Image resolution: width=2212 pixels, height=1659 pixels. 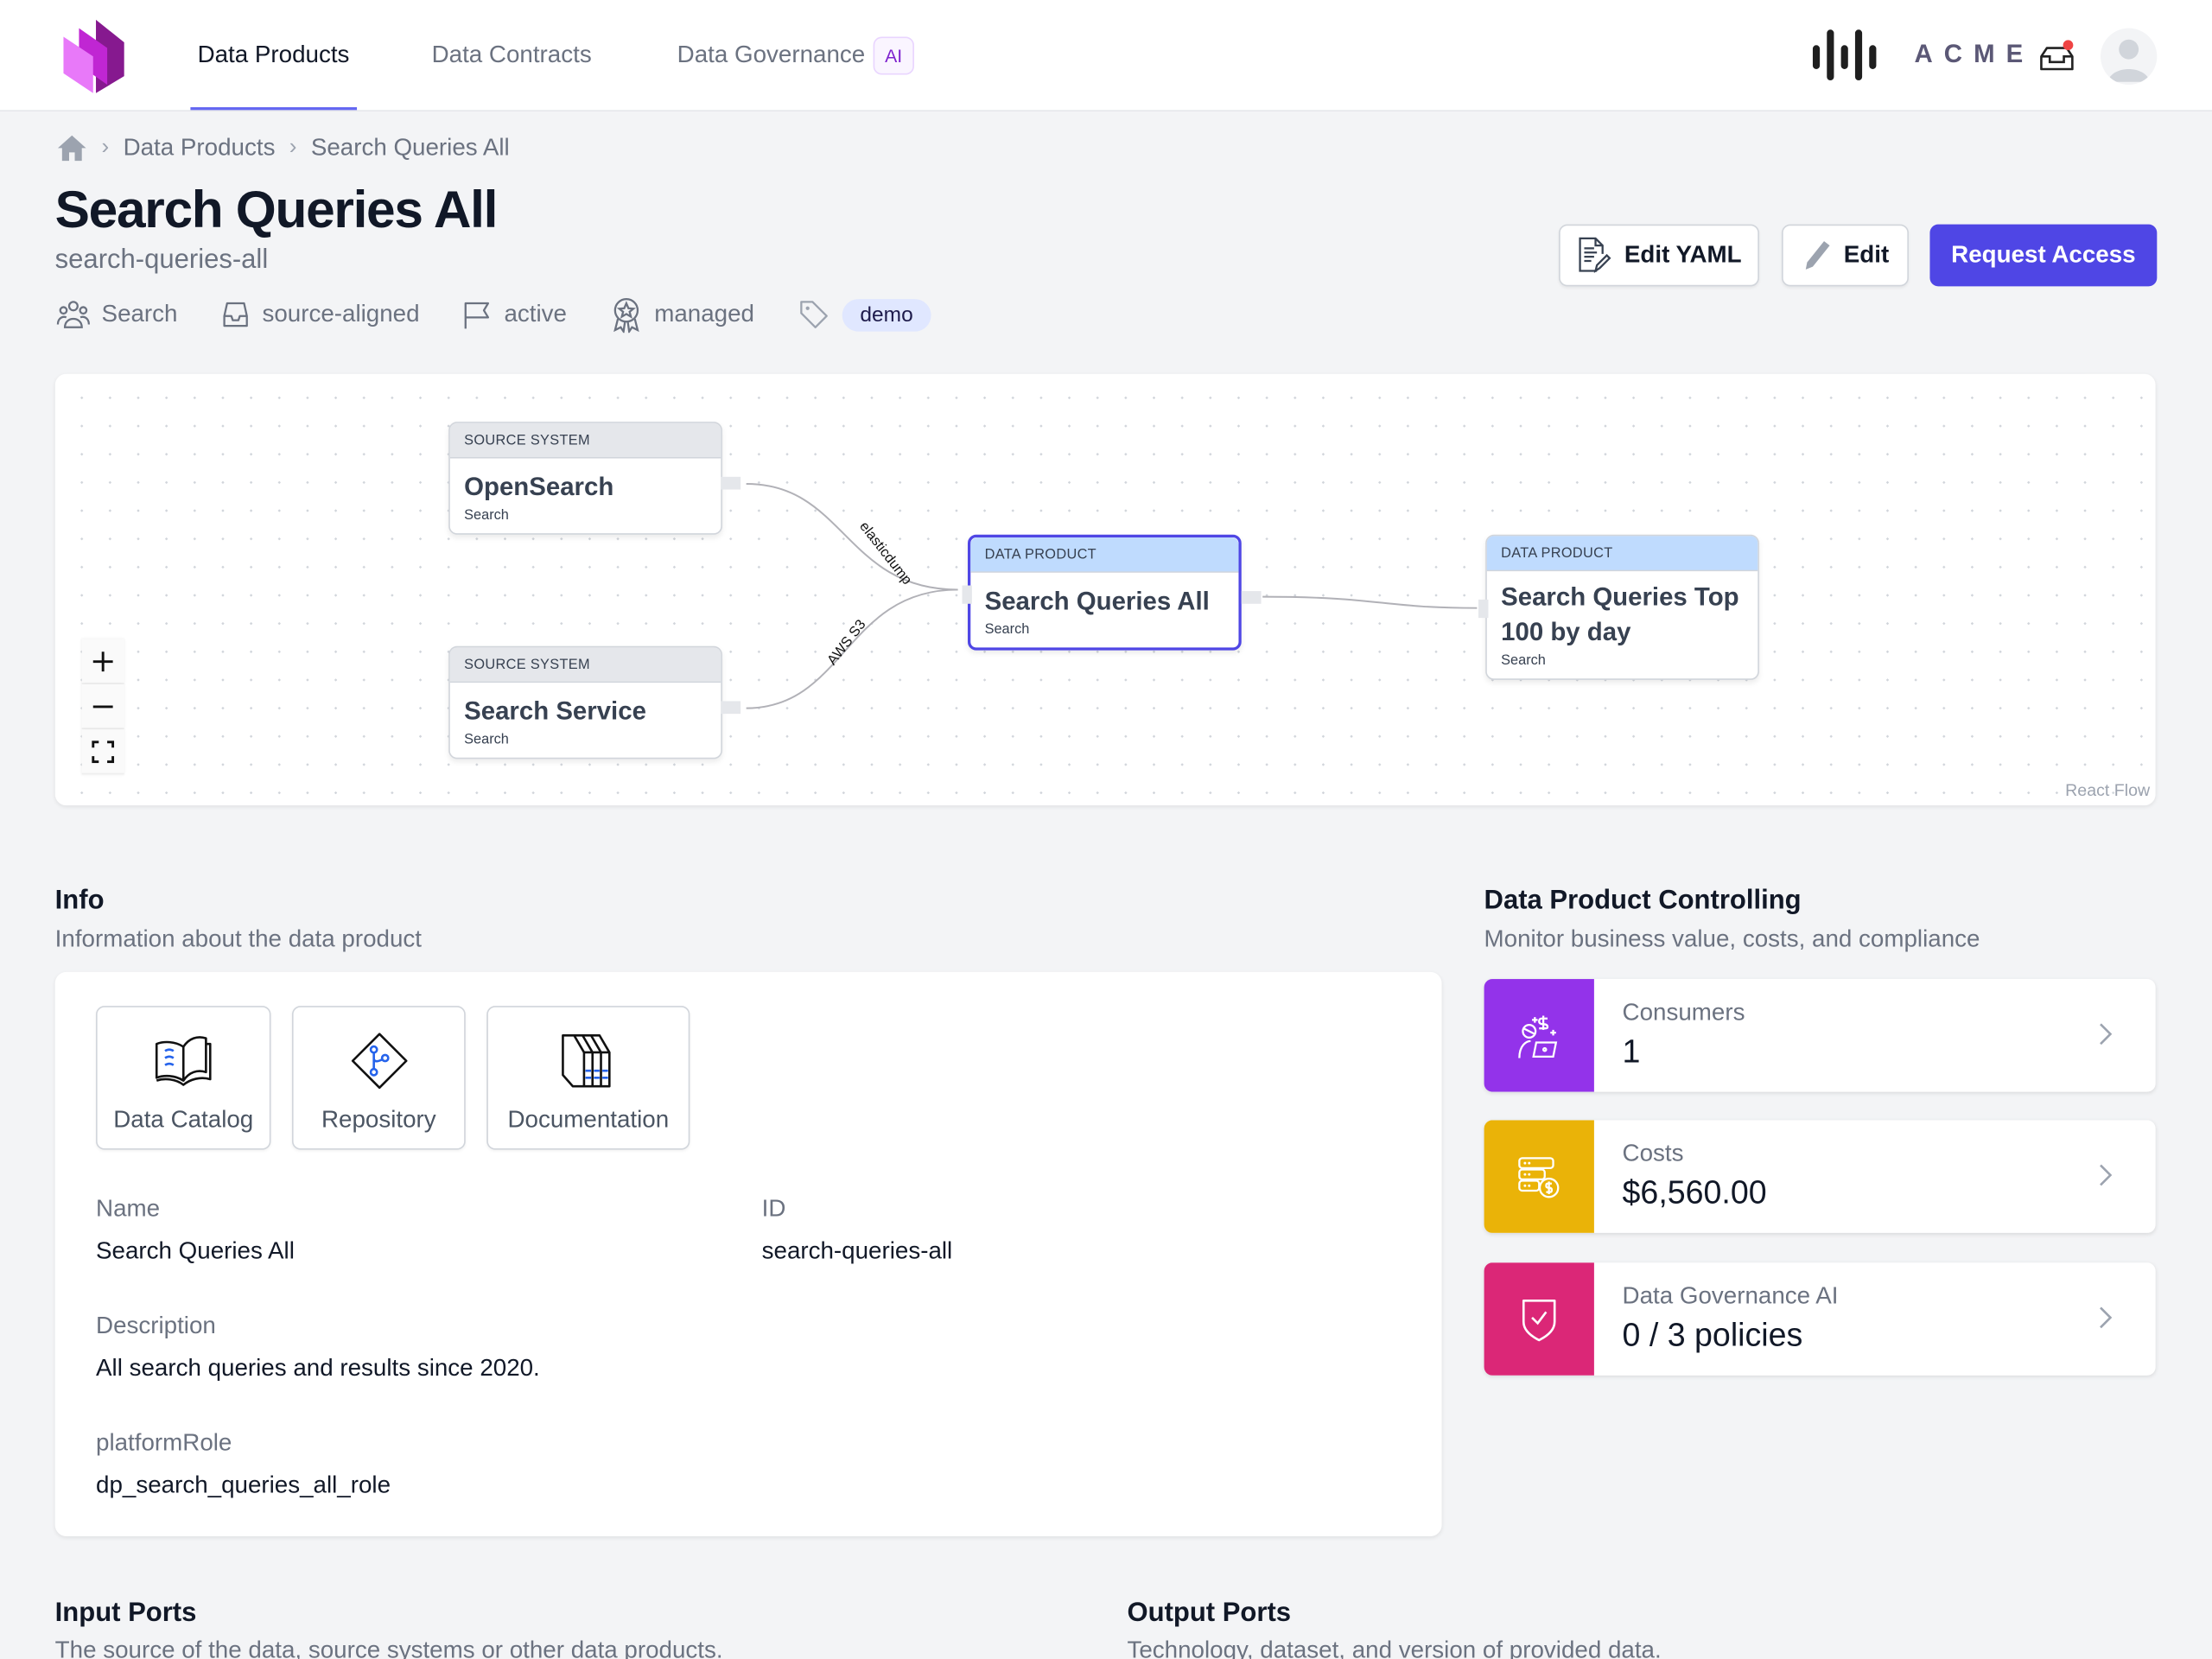 I want to click on id-value: search-queries-all, so click(x=857, y=1250).